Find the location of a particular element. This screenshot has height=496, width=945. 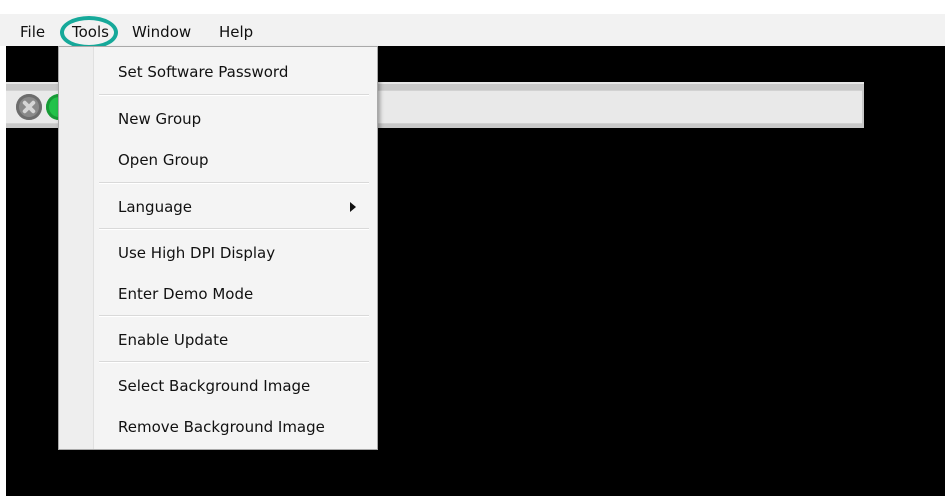

menu-file: File is located at coordinates (32, 32).